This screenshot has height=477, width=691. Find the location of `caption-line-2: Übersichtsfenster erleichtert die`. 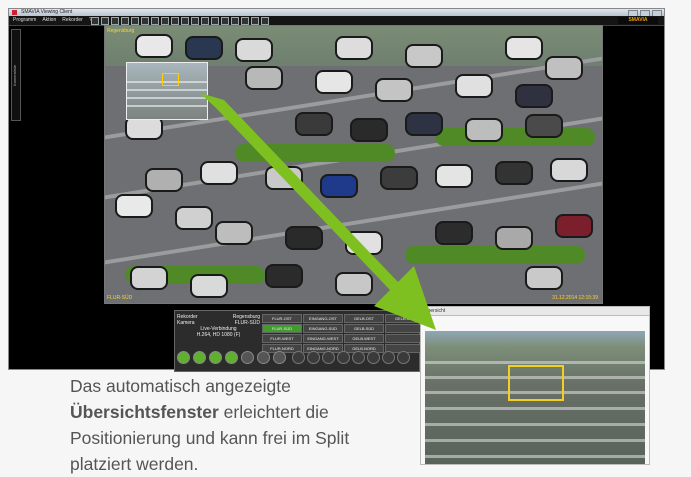

caption-line-2: Übersichtsfenster erleichtert die is located at coordinates (235, 412).